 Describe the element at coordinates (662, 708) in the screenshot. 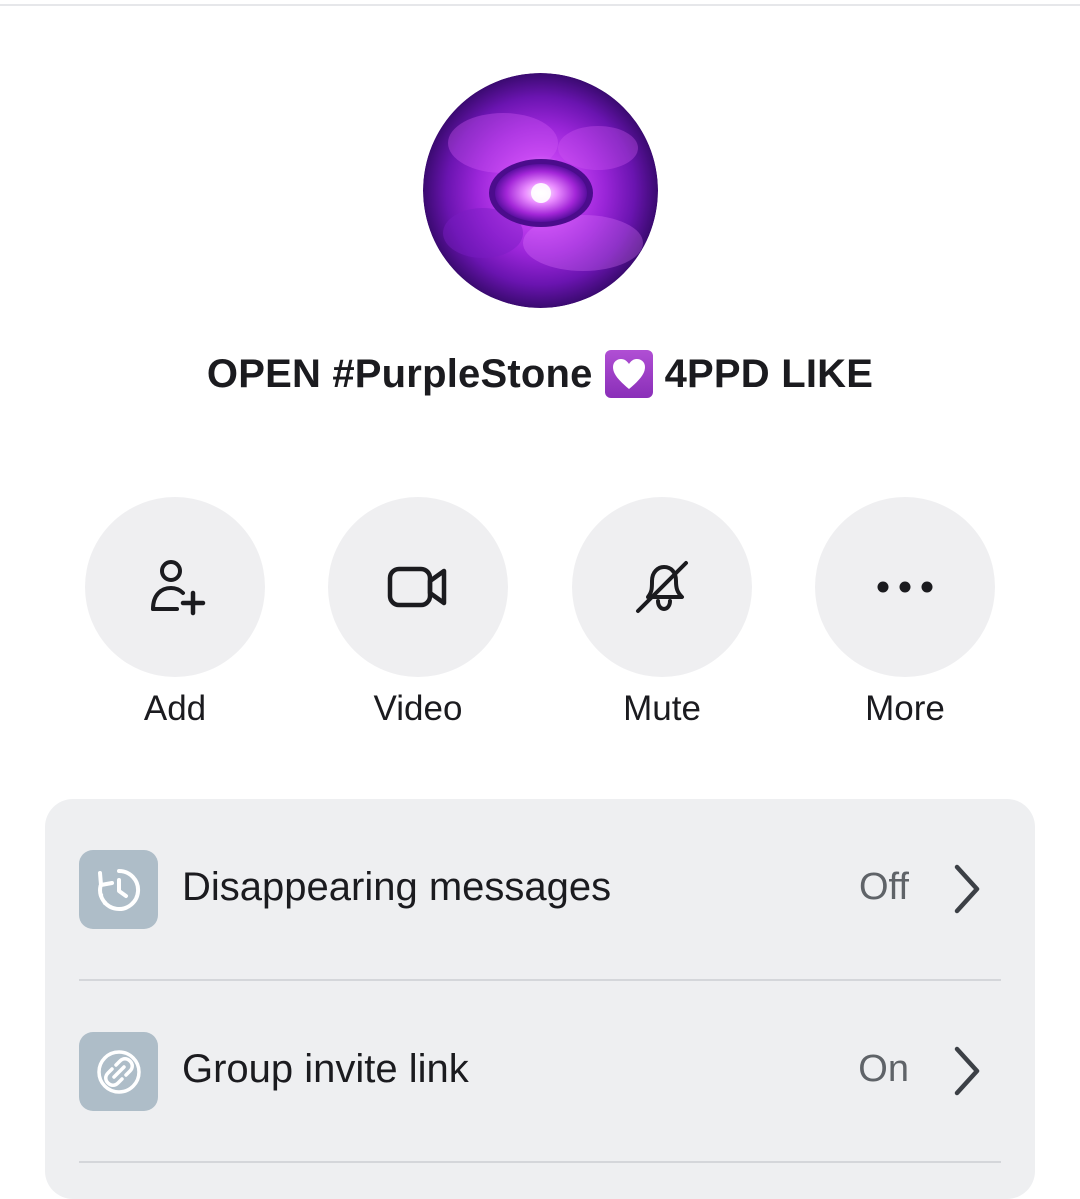

I see `mute-label: Mute` at that location.